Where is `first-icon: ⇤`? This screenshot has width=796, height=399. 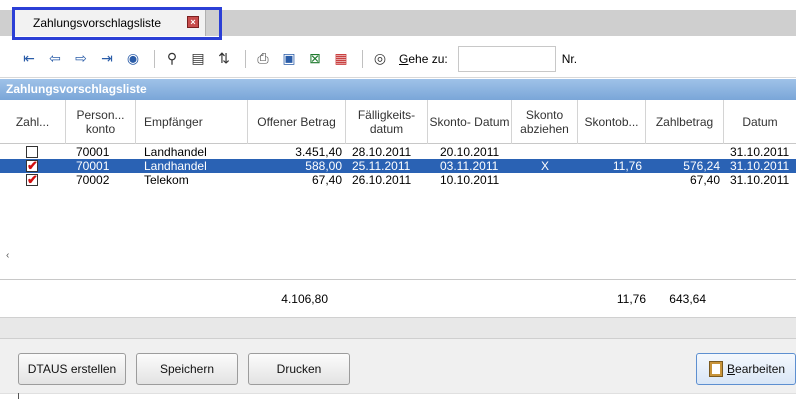 first-icon: ⇤ is located at coordinates (29, 59).